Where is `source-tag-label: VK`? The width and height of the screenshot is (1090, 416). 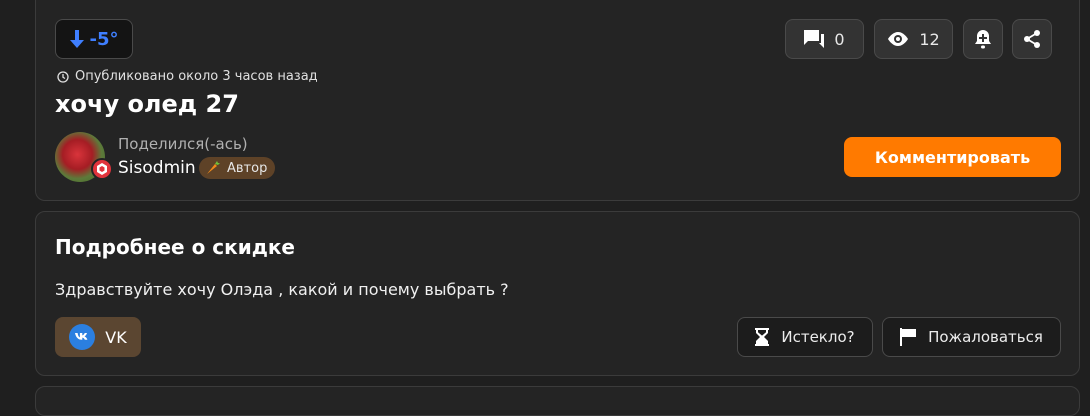 source-tag-label: VK is located at coordinates (116, 337).